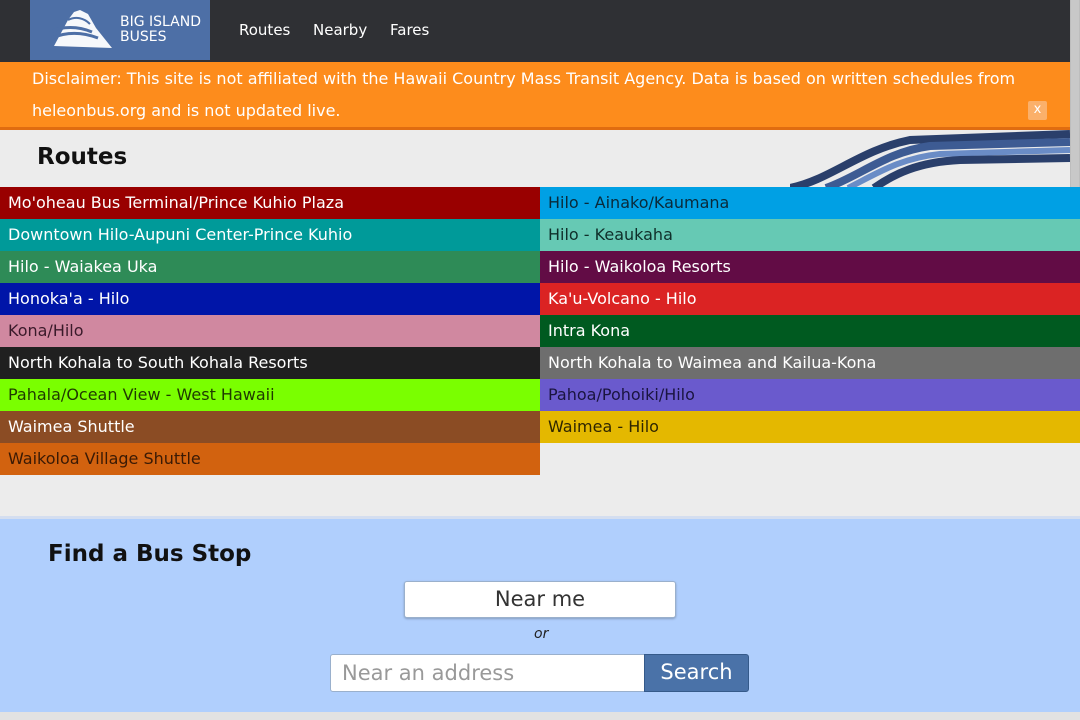 This screenshot has height=720, width=1080. Describe the element at coordinates (143, 37) in the screenshot. I see `brand-line-2: BUSES` at that location.